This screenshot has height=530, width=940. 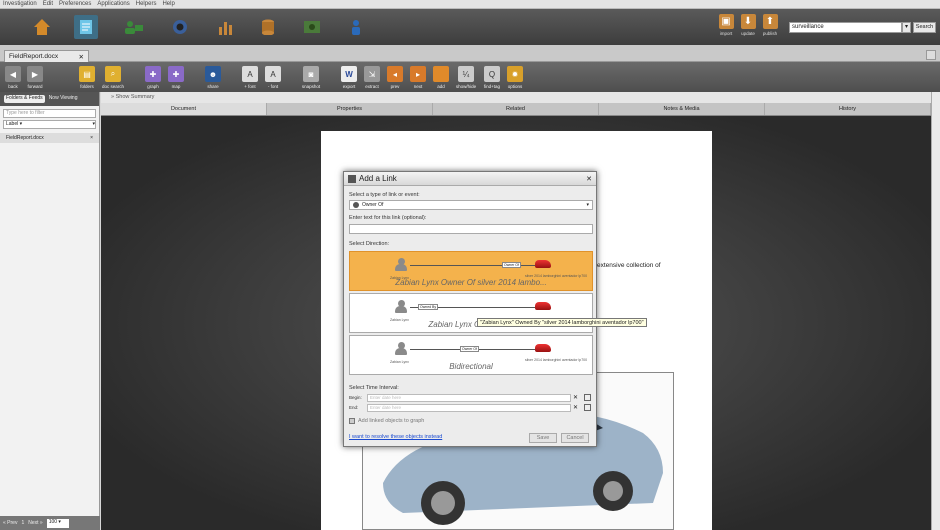 I want to click on menu-investigation: Investigation, so click(x=20, y=4).